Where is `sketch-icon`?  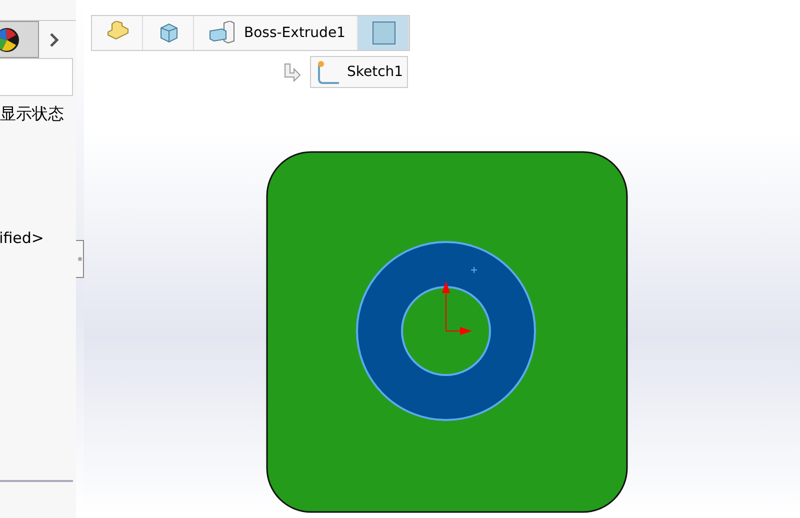
sketch-icon is located at coordinates (328, 72).